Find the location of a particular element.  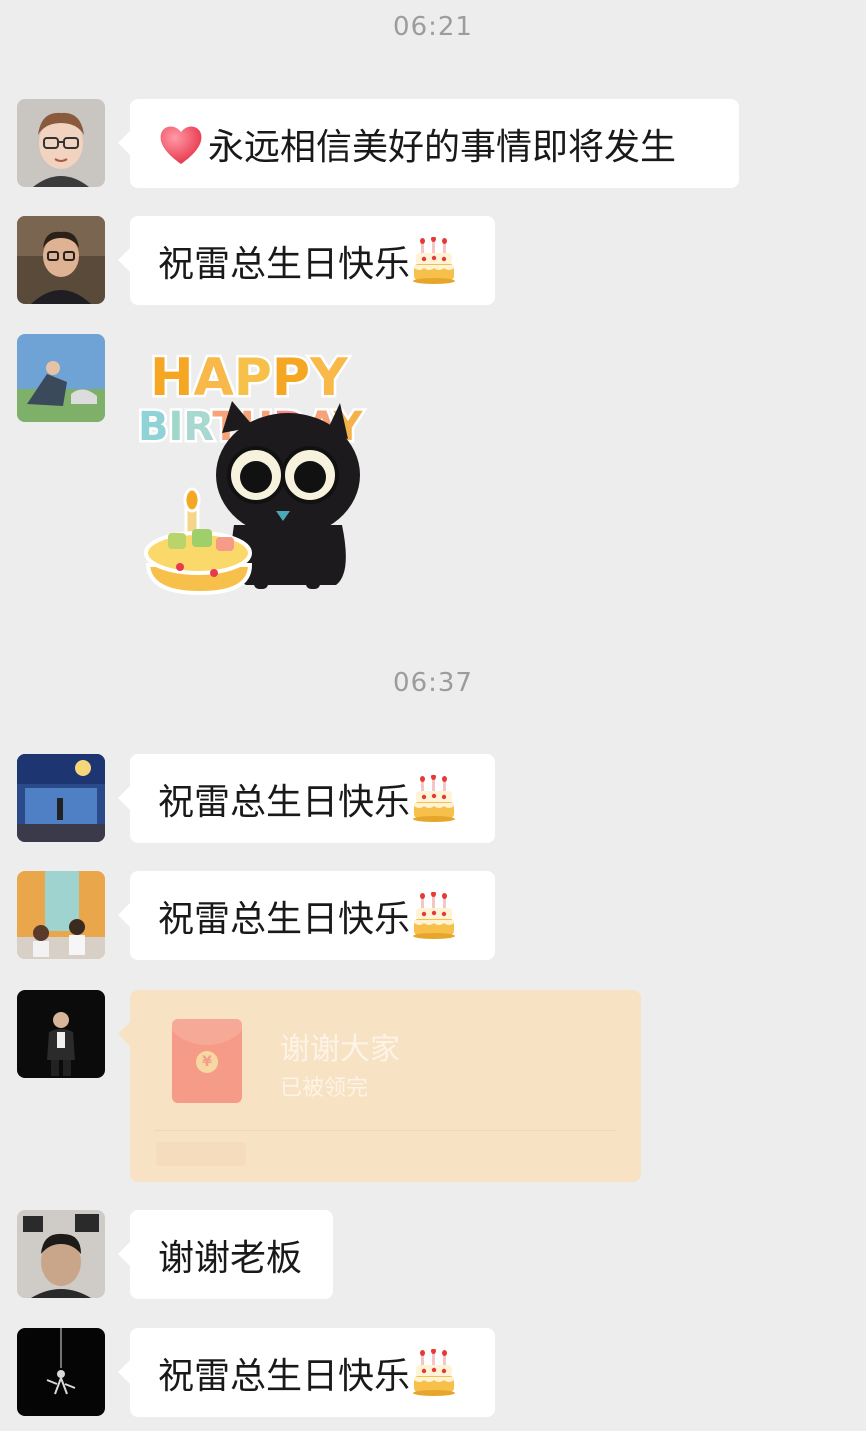

timestamp: 06:37 is located at coordinates (433, 683).